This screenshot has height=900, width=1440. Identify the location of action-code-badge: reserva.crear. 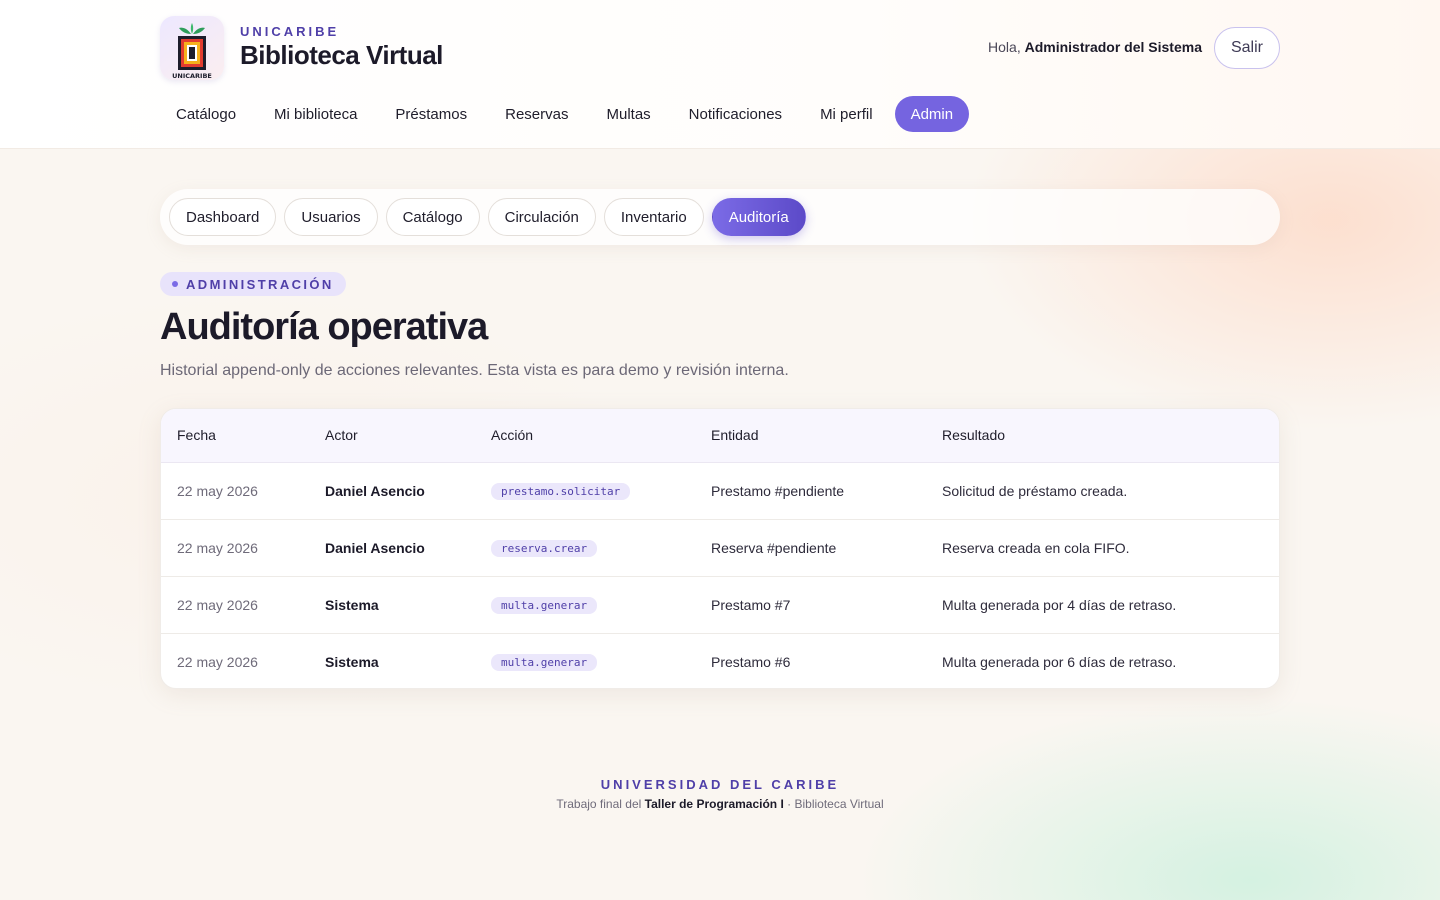
(544, 548).